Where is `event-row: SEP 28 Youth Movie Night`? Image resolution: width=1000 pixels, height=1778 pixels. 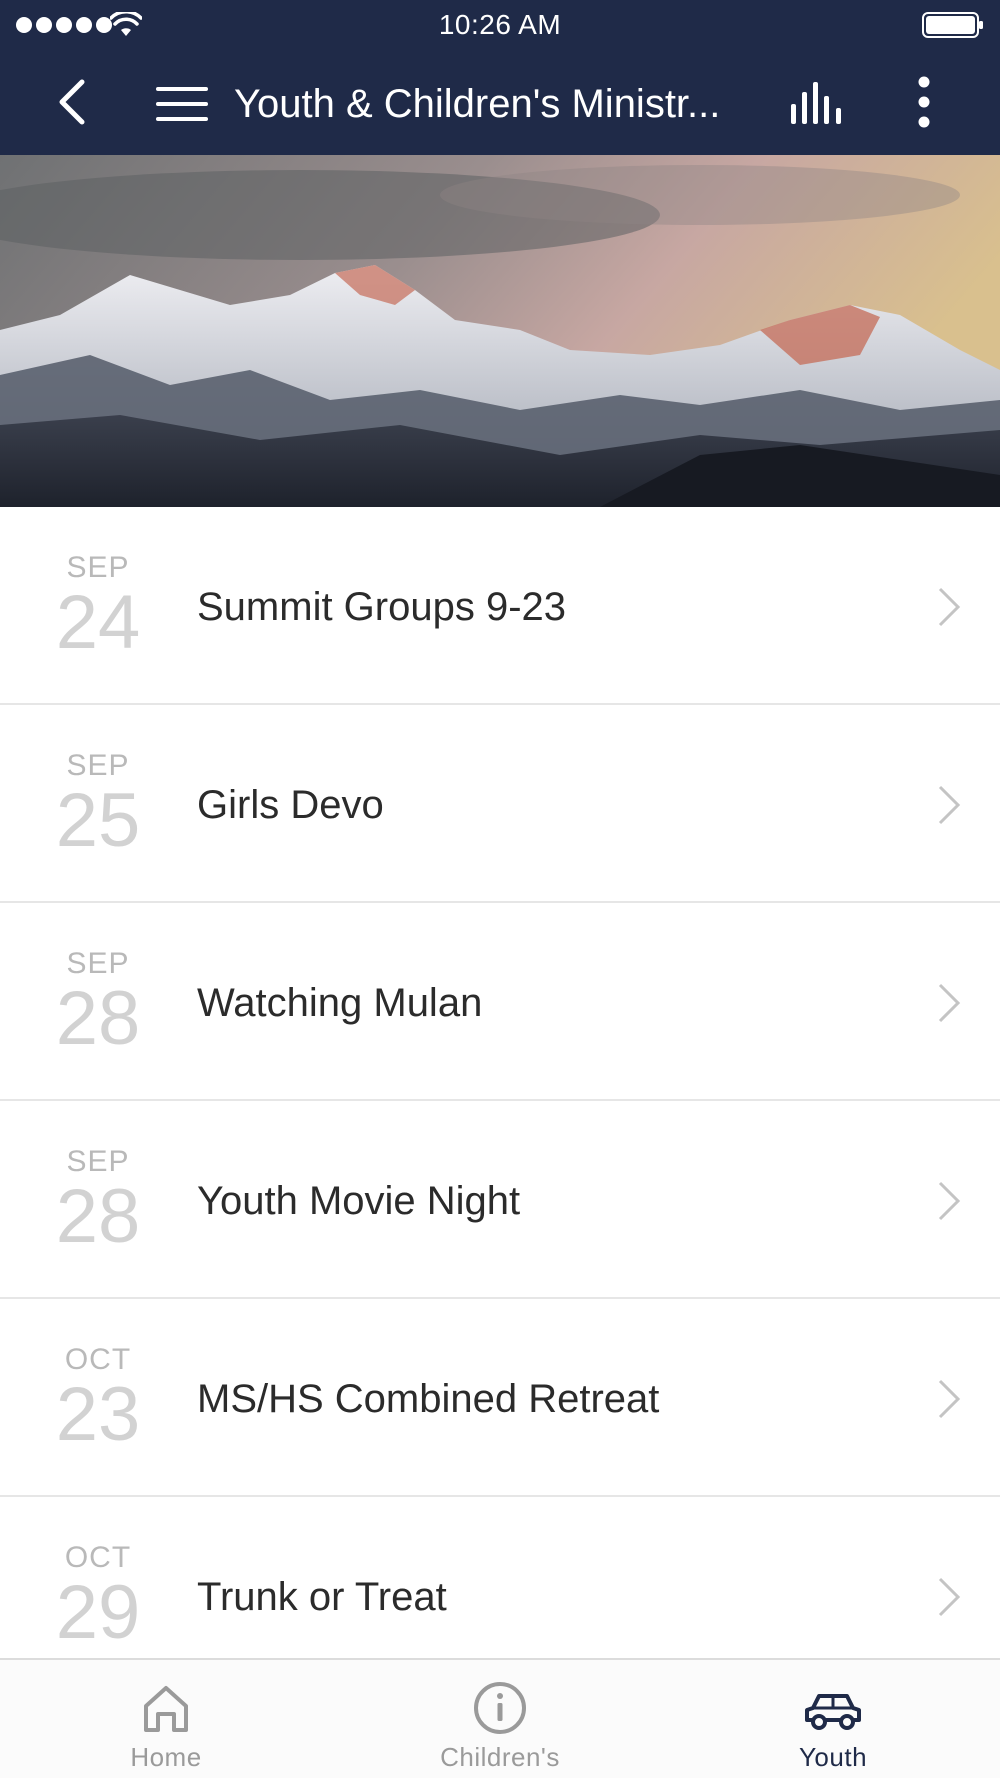
event-row: SEP 28 Youth Movie Night is located at coordinates (500, 1200).